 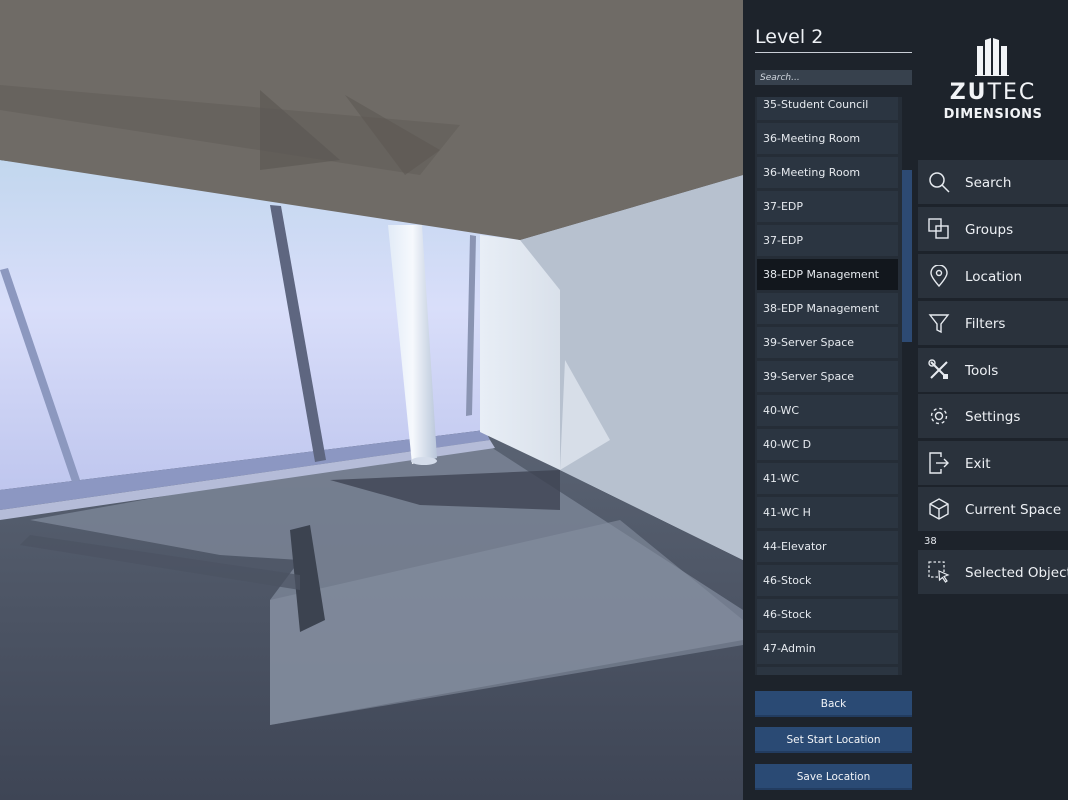 I want to click on menu-tools: Tools, so click(x=993, y=370).